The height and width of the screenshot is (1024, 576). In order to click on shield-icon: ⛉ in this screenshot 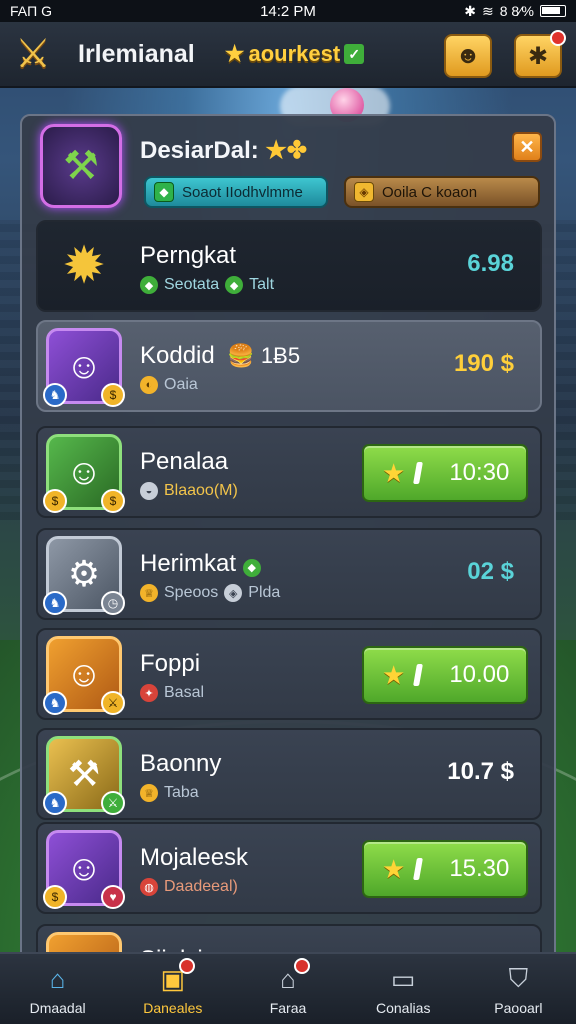, I will do `click(518, 978)`.